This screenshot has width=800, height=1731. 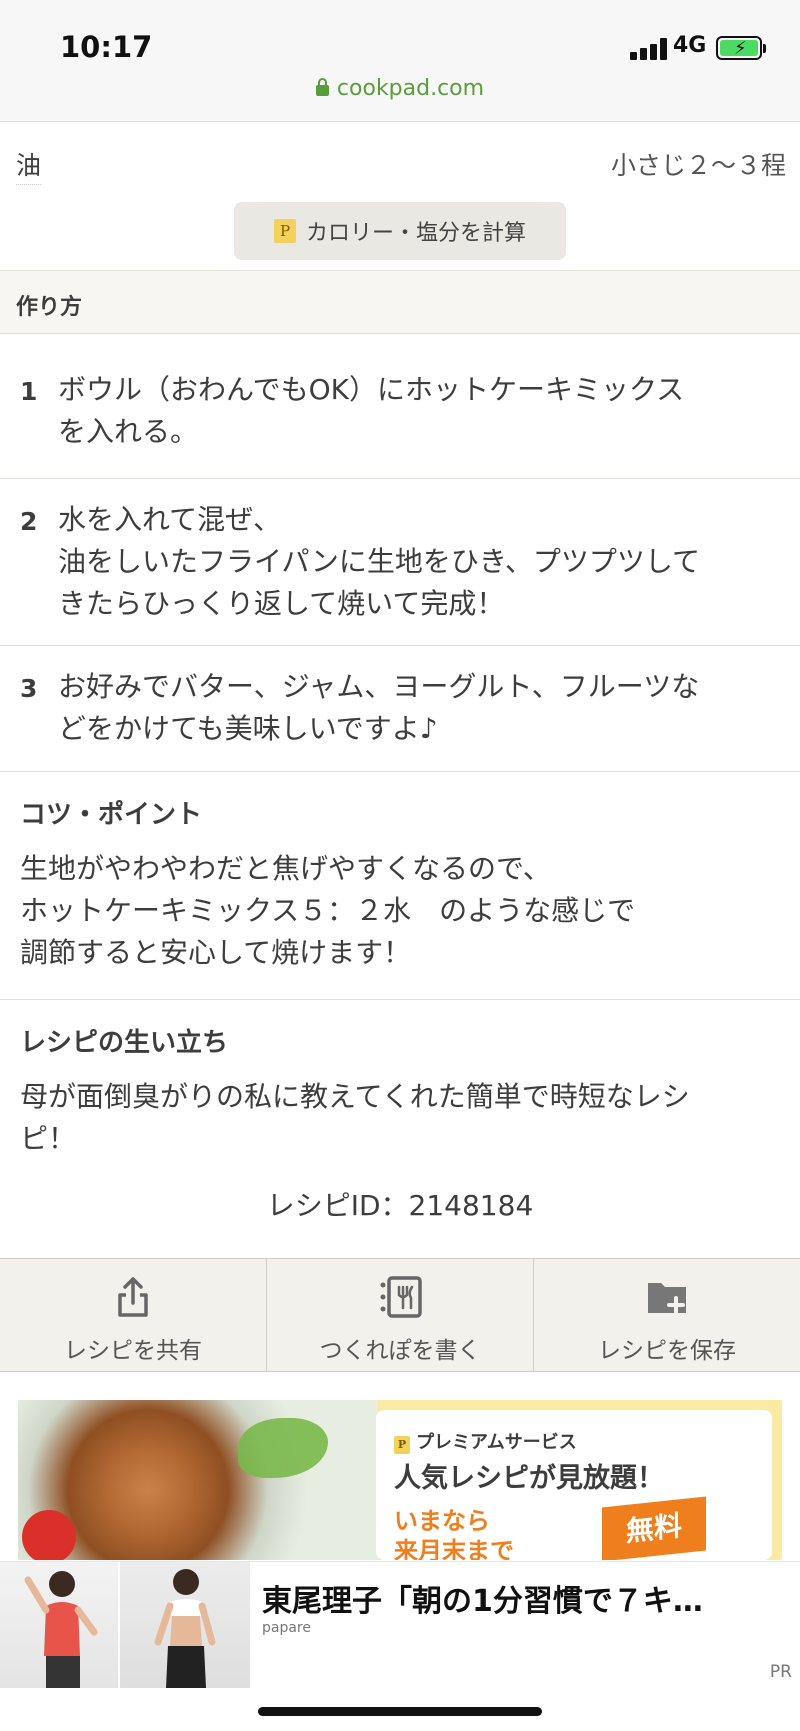 I want to click on save-recipe-button: レシピを保存, so click(x=667, y=1315).